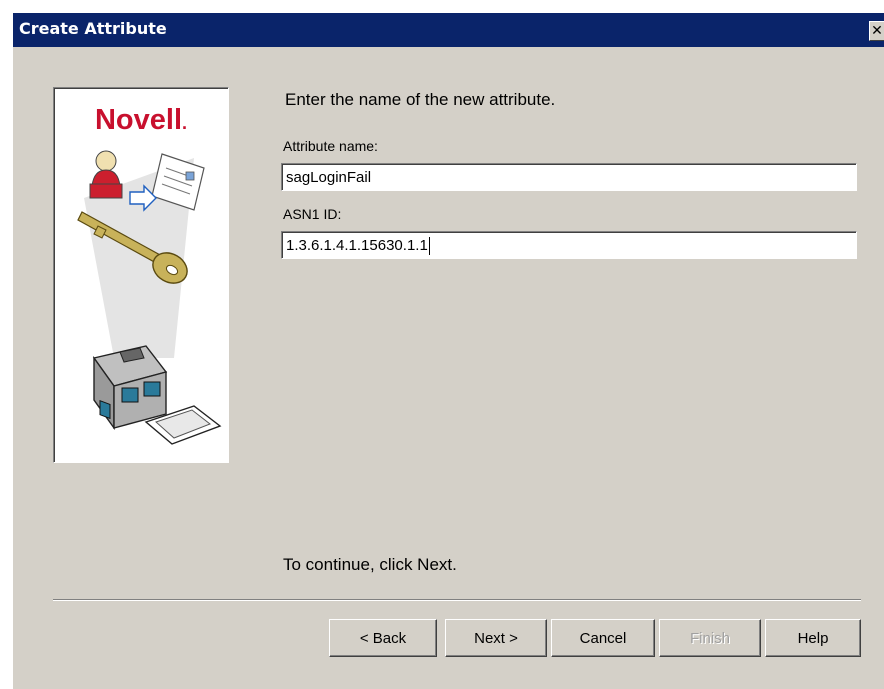  I want to click on asn1-id-input: 1.3.6.1.4.1.15630.1.1, so click(569, 245).